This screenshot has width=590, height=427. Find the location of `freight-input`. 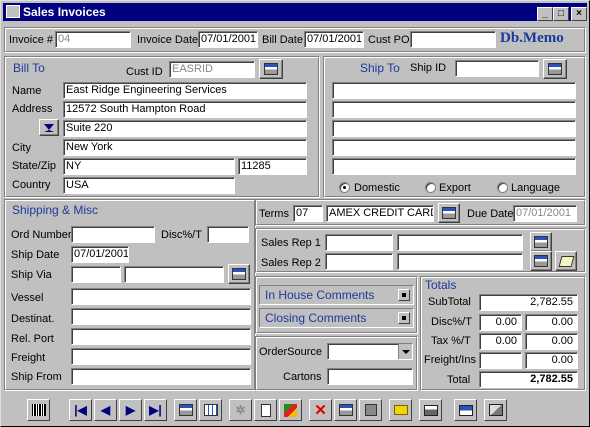

freight-input is located at coordinates (161, 356).